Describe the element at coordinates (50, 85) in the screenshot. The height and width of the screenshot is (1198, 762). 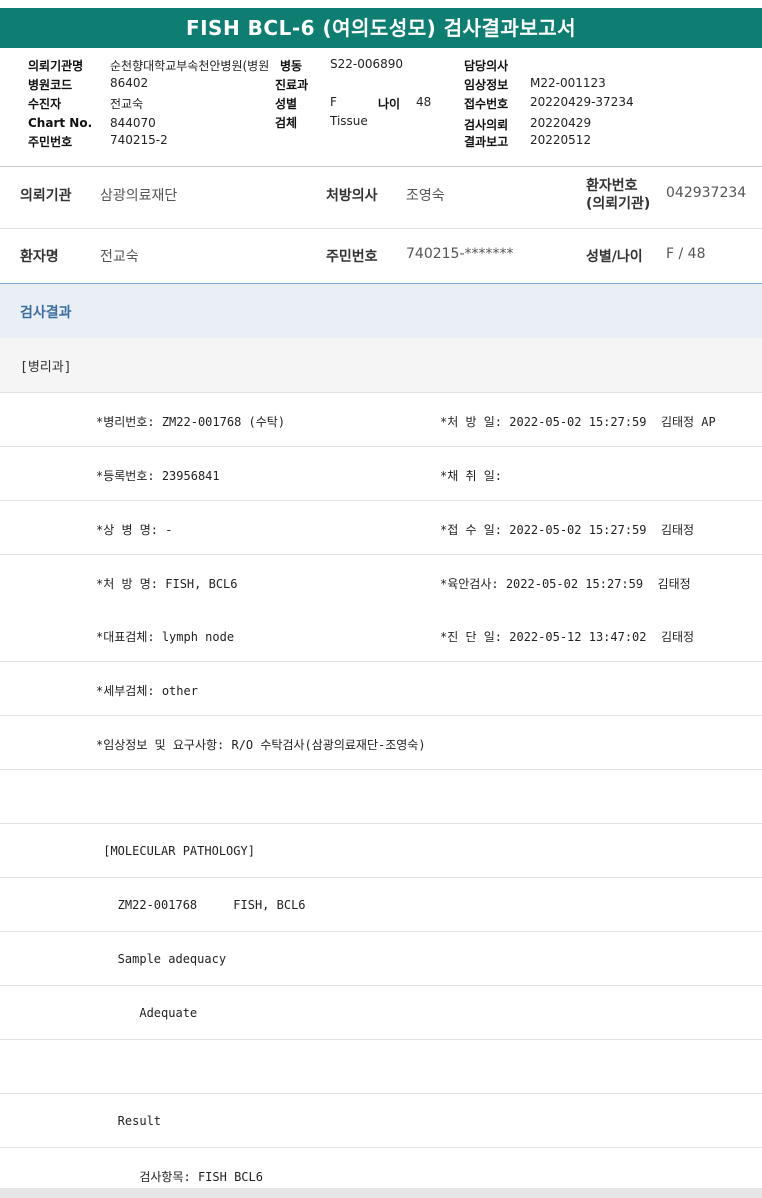
I see `code-label: 병원코드` at that location.